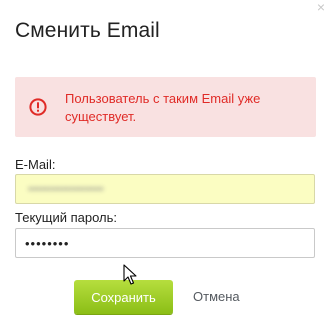  I want to click on password-label: Текущий пароль:, so click(66, 217).